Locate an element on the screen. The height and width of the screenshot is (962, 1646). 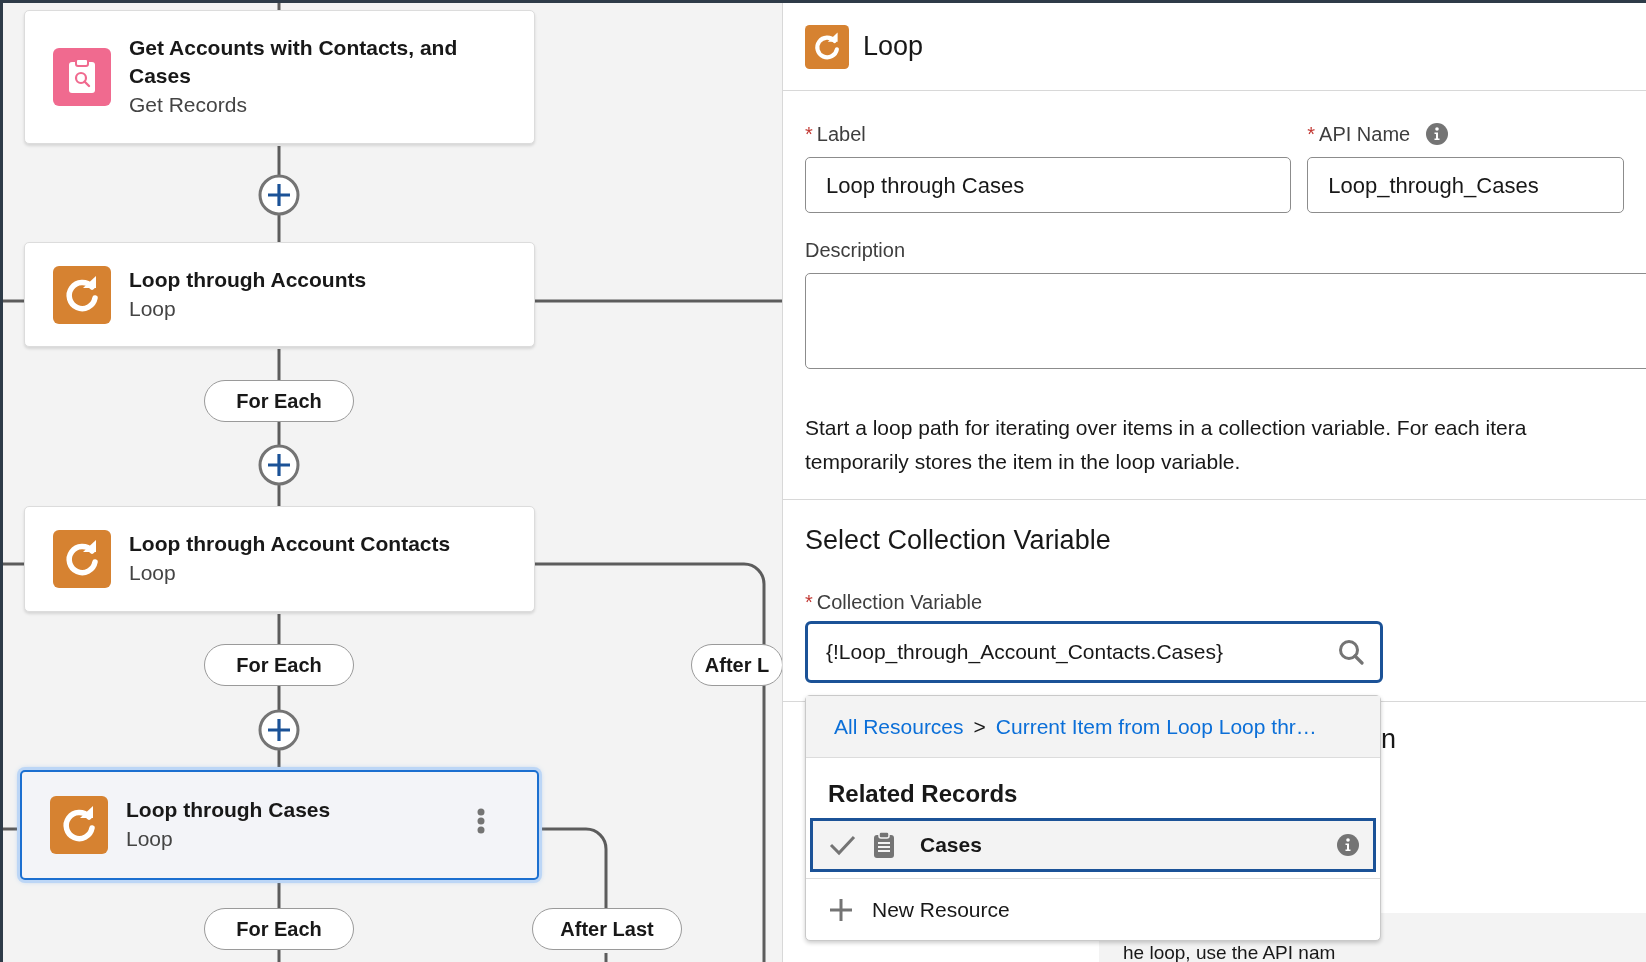
clipboard-search-icon is located at coordinates (82, 77).